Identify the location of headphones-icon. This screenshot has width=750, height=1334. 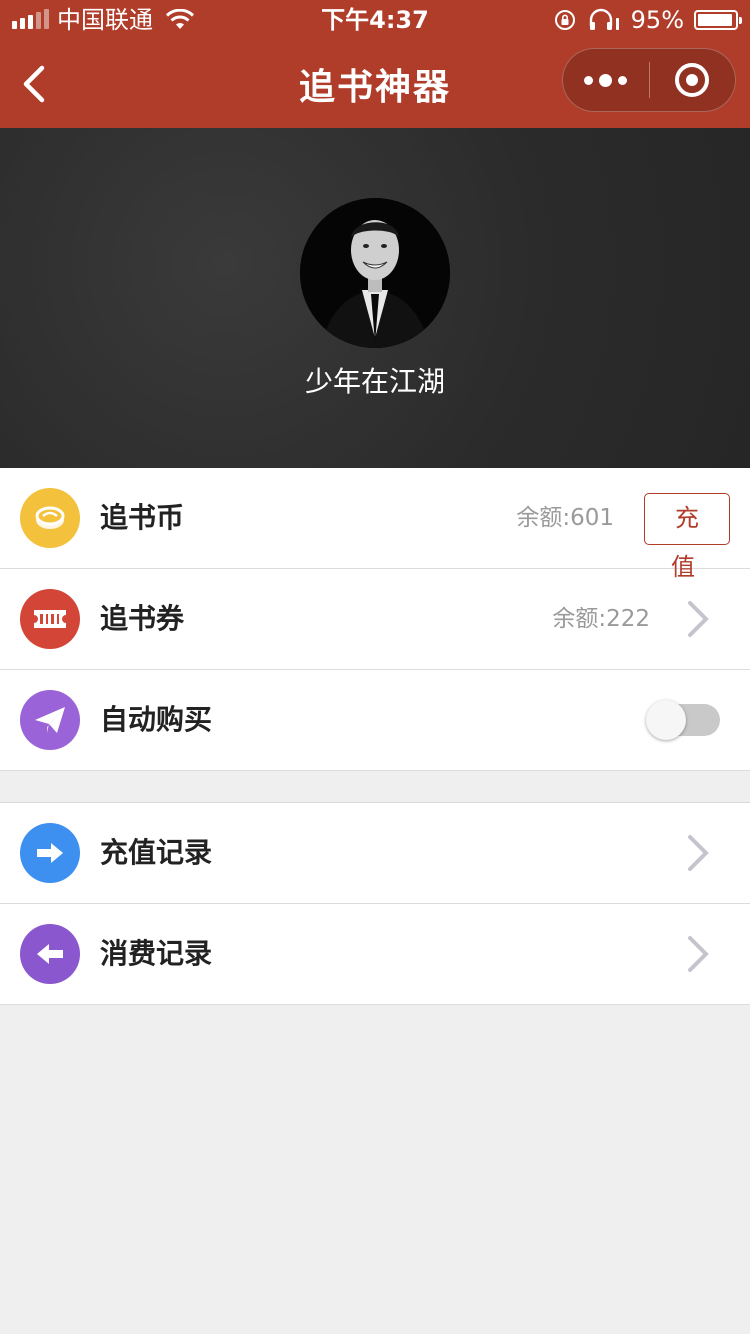
(604, 19).